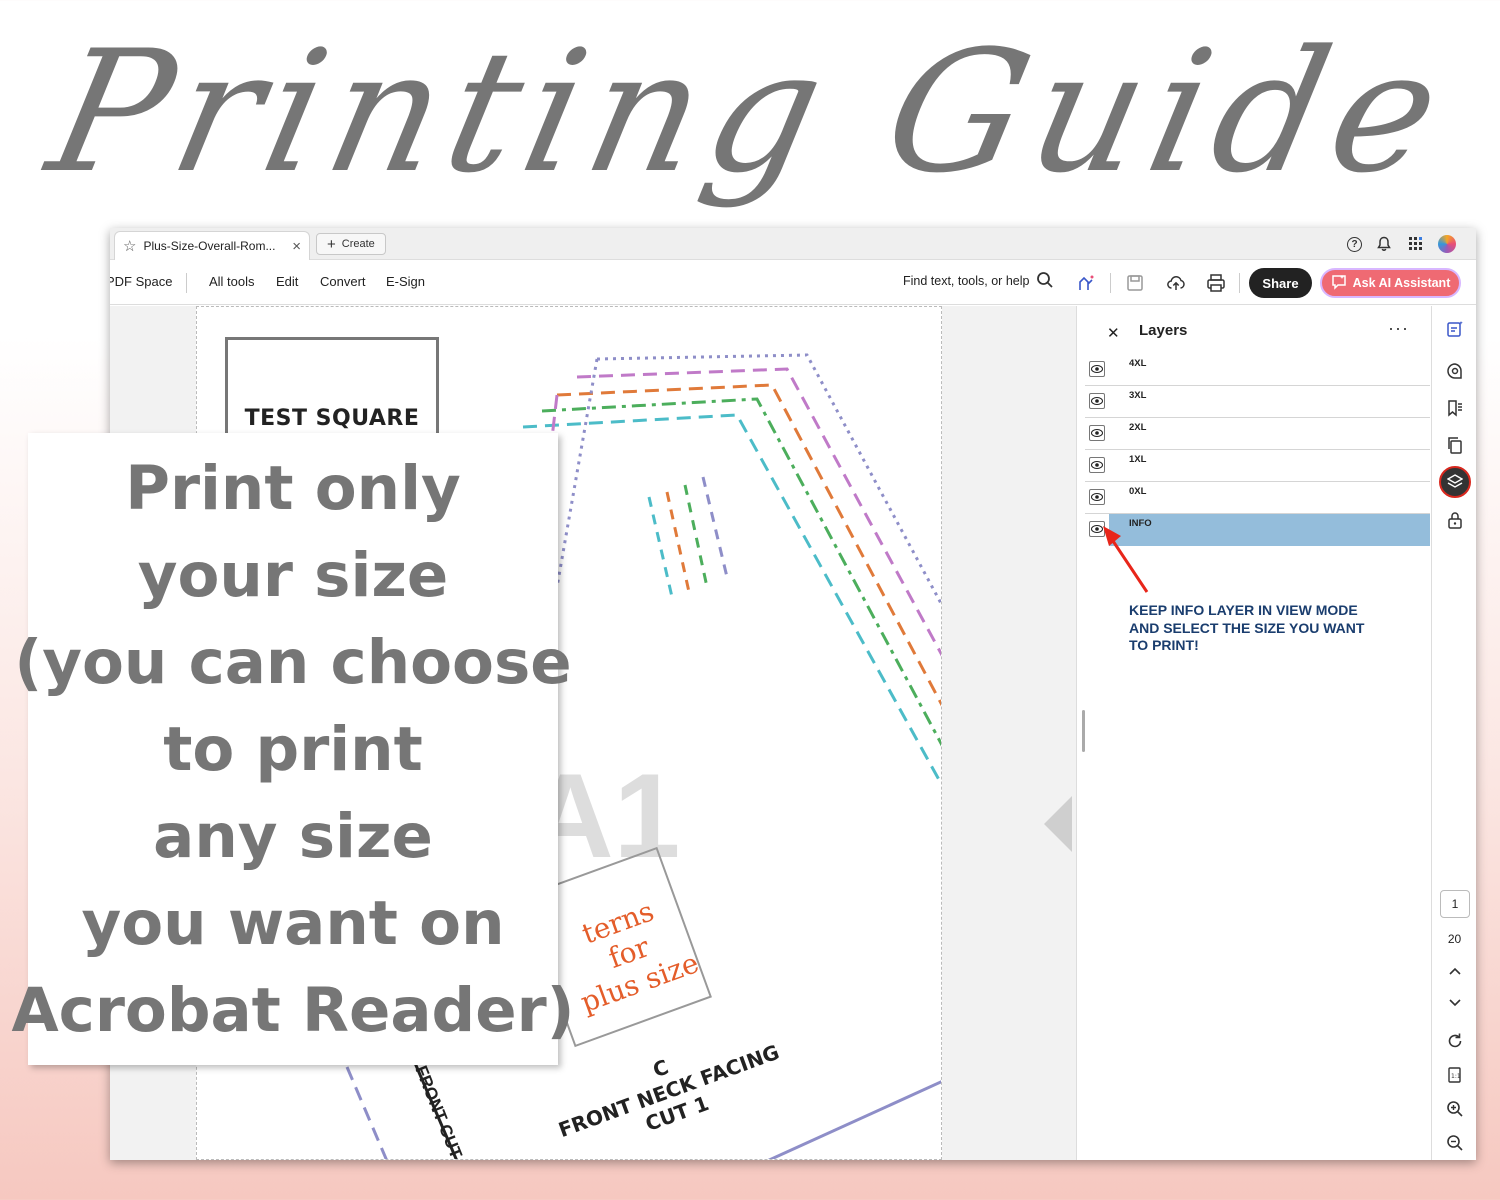 This screenshot has width=1500, height=1200. What do you see at coordinates (768, 480) in the screenshot?
I see `size-line-4xl` at bounding box center [768, 480].